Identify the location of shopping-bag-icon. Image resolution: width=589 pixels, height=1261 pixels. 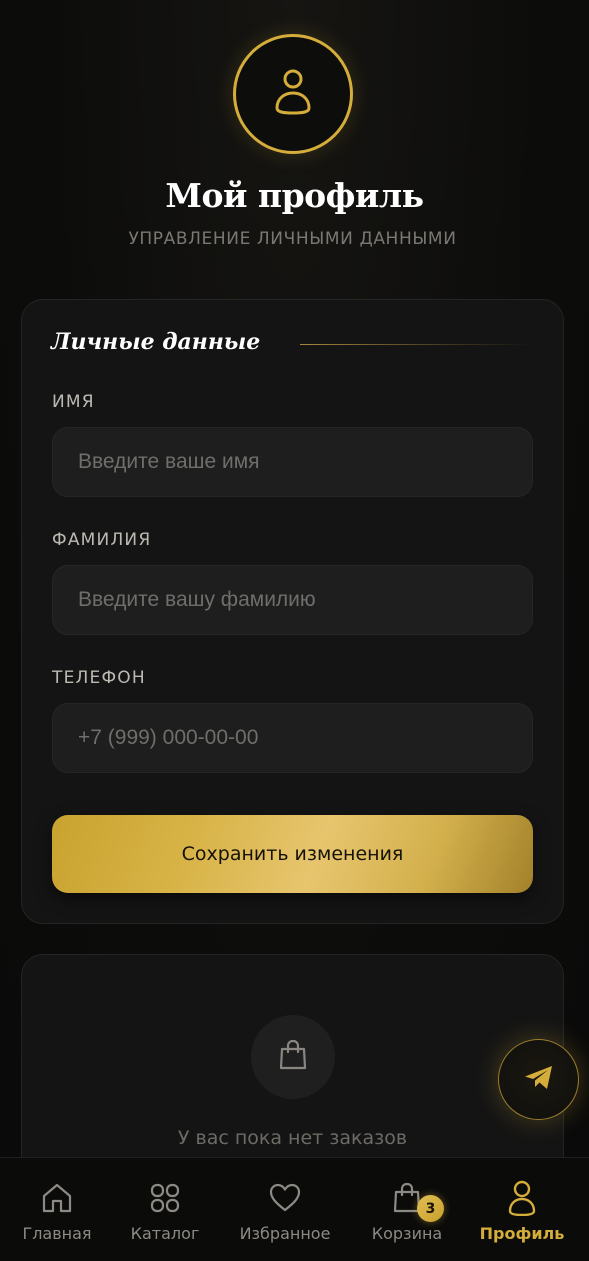
(293, 1057).